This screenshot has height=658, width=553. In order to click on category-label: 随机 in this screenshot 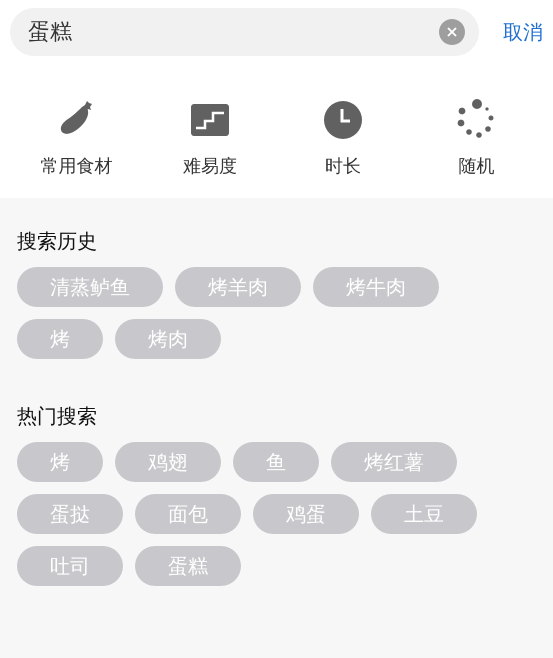, I will do `click(476, 166)`.